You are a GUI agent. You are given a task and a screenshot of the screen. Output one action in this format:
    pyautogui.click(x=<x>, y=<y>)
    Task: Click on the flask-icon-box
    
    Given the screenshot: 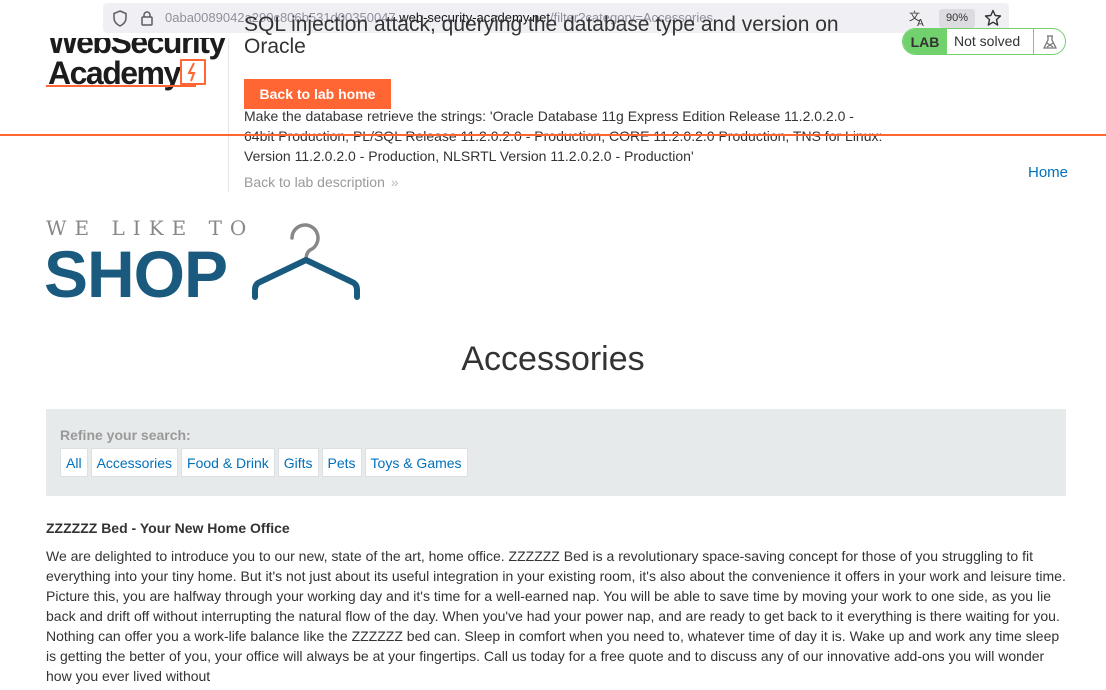 What is the action you would take?
    pyautogui.click(x=1049, y=41)
    